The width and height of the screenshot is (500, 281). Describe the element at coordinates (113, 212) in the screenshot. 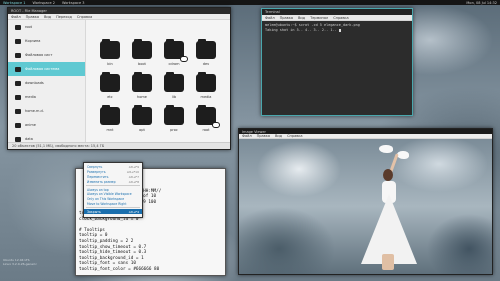

I see `menu-item-close: Закрыть Alt+F4` at that location.